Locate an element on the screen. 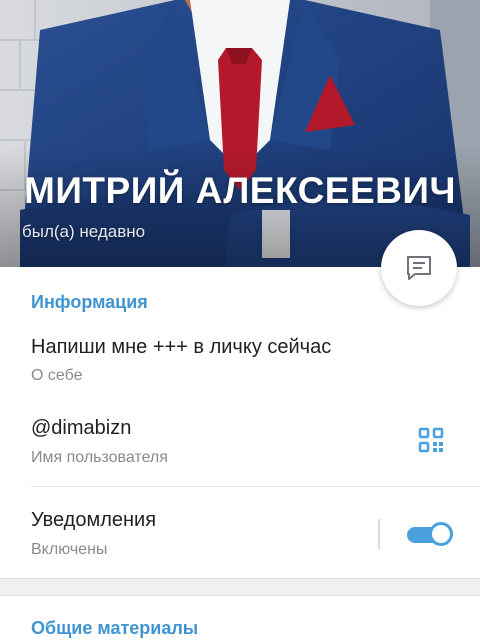  username-label: Имя пользователя is located at coordinates (99, 457).